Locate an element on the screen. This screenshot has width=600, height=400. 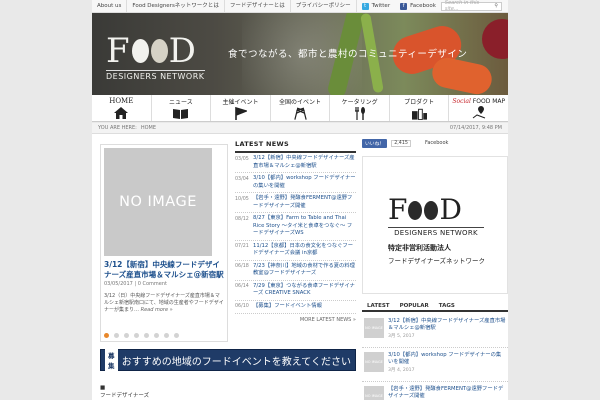
nav-item-events: 主催イベント is located at coordinates (241, 108).